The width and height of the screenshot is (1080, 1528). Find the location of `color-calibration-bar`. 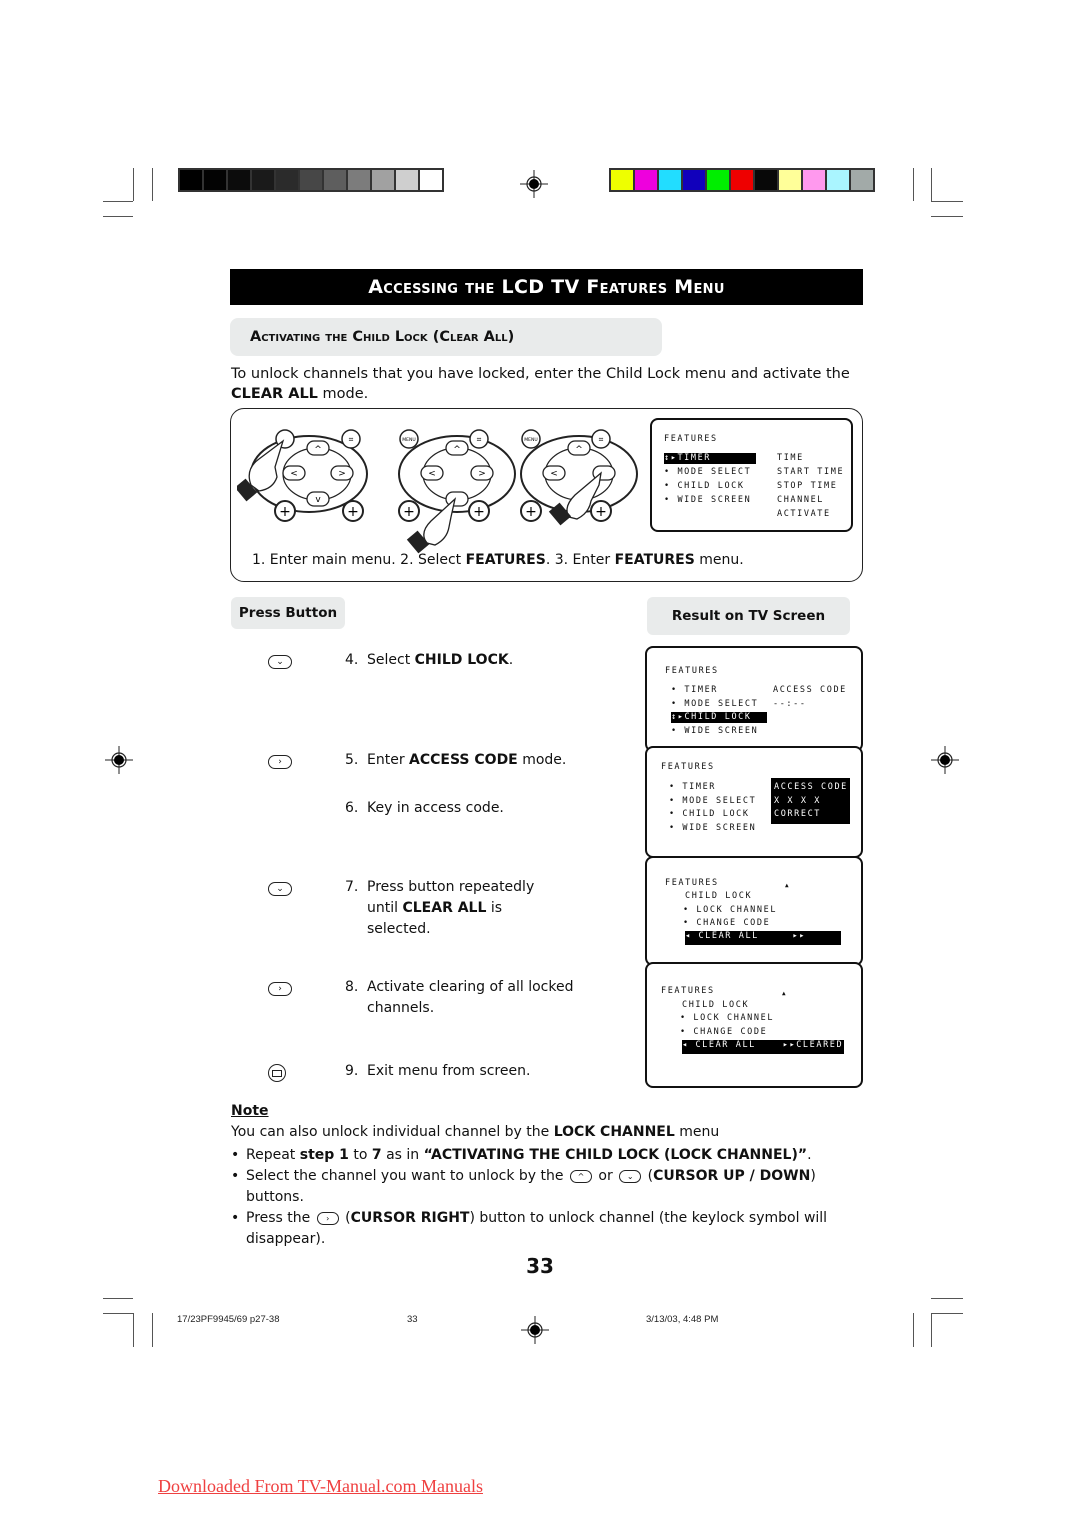

color-calibration-bar is located at coordinates (742, 180).